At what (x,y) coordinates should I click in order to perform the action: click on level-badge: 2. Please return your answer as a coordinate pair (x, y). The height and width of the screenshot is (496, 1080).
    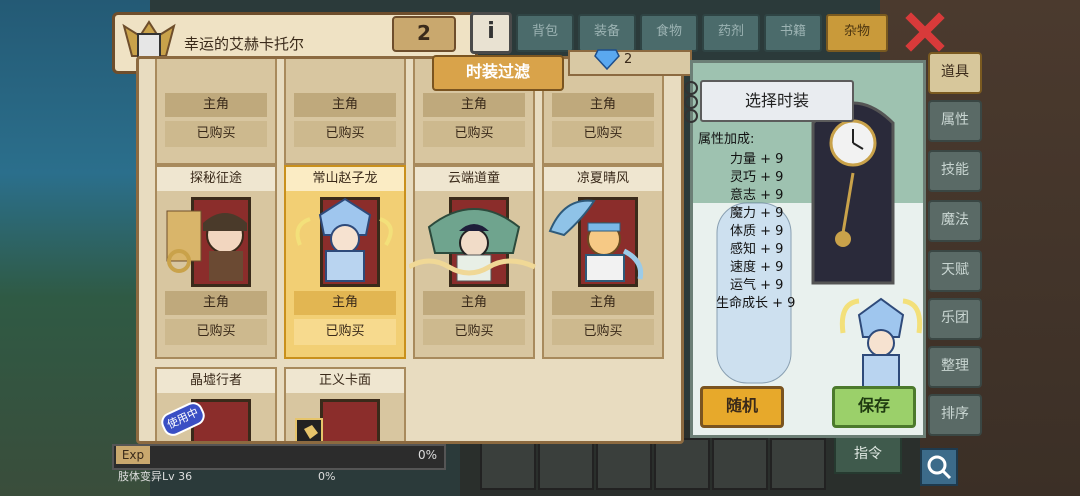
    Looking at the image, I should click on (424, 34).